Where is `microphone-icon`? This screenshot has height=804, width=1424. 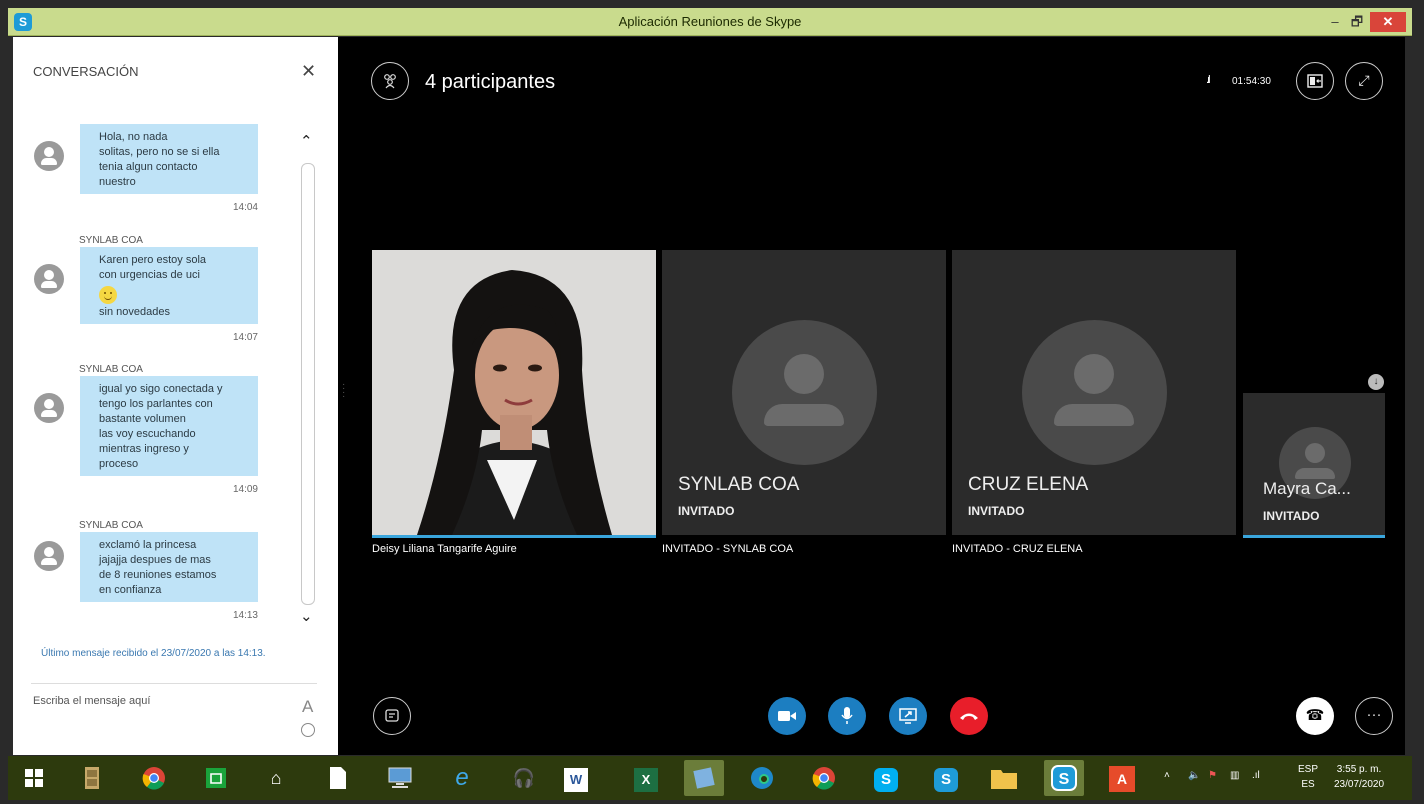
microphone-icon is located at coordinates (847, 716).